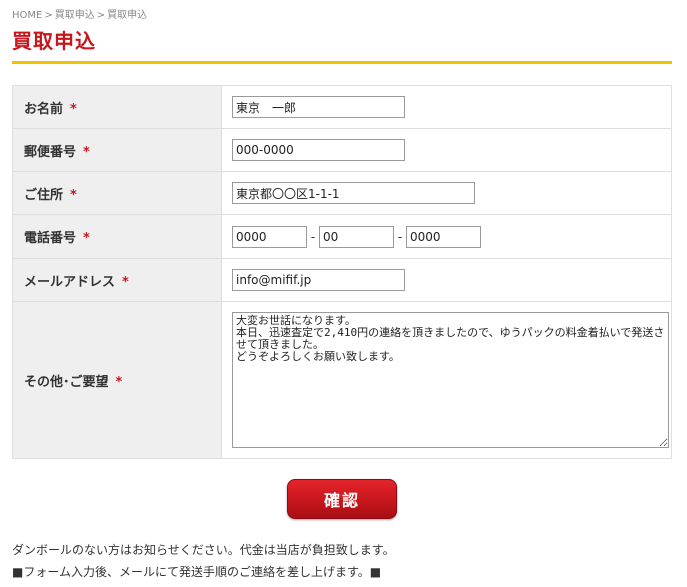  Describe the element at coordinates (203, 550) in the screenshot. I see `cardboard-note: ダンボールのない方はお知らせください。代金は当店が負担致します。` at that location.